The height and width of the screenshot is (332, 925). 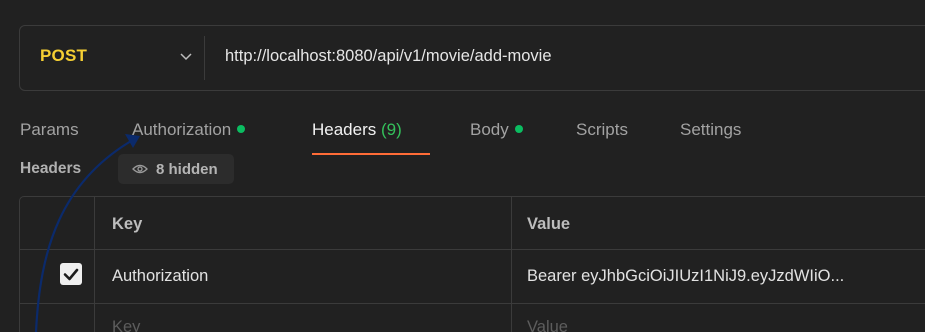 What do you see at coordinates (160, 276) in the screenshot?
I see `header-key-cell: Authorization` at bounding box center [160, 276].